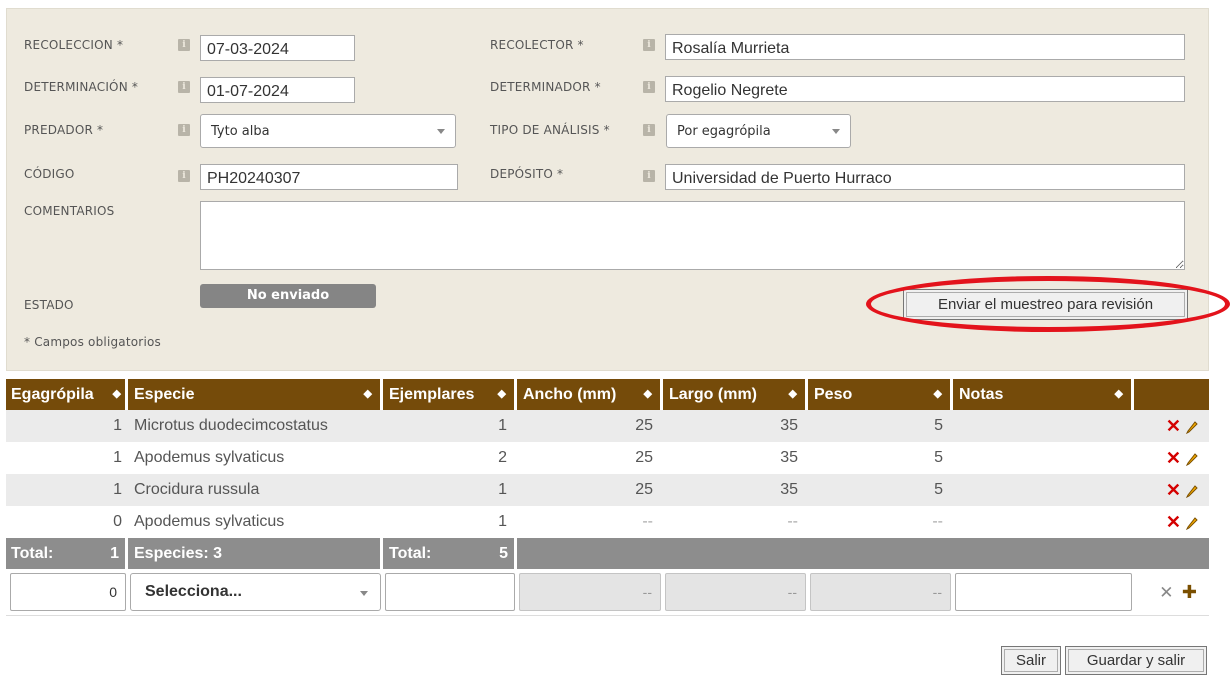 The width and height of the screenshot is (1232, 675). What do you see at coordinates (758, 131) in the screenshot?
I see `tipo-analisis-select: Por egagrópila` at bounding box center [758, 131].